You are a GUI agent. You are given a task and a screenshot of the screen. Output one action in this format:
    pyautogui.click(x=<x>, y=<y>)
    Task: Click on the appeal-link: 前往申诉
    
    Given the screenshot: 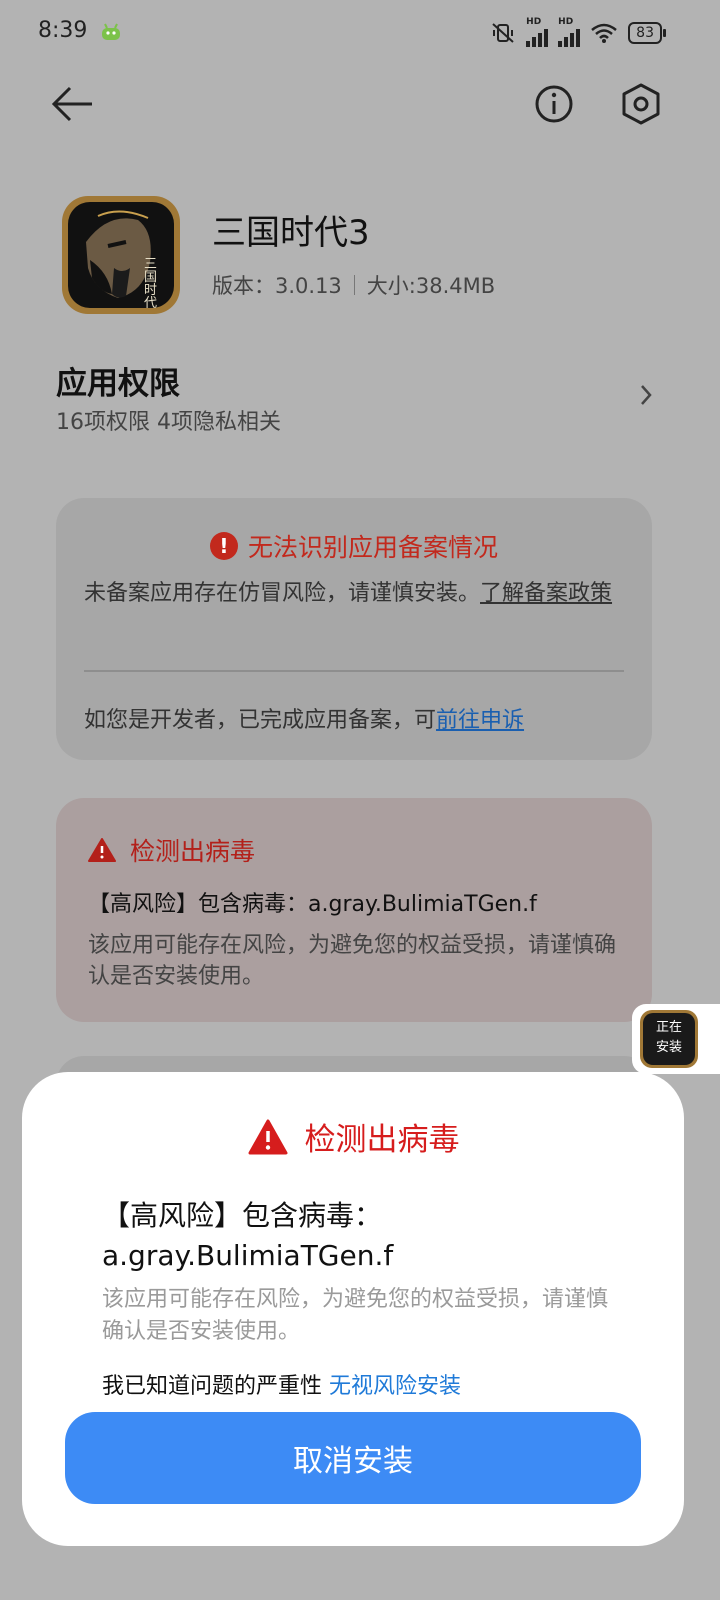 What is the action you would take?
    pyautogui.click(x=480, y=720)
    